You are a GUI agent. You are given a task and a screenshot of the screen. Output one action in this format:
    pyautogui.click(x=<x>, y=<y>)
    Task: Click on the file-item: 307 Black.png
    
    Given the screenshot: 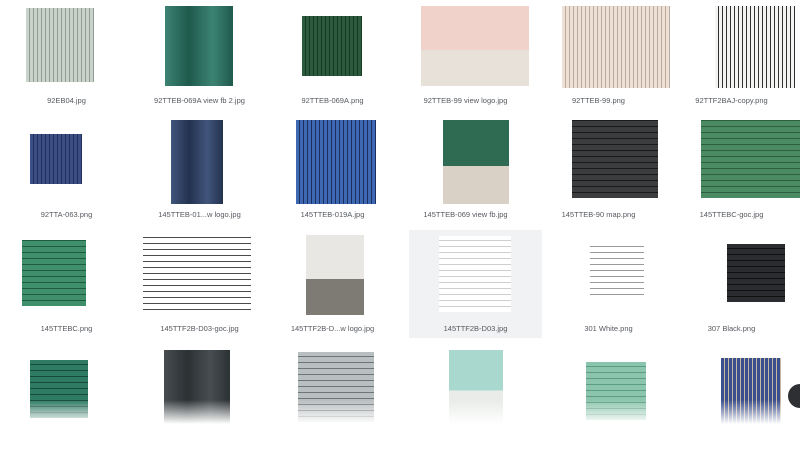 What is the action you would take?
    pyautogui.click(x=731, y=291)
    